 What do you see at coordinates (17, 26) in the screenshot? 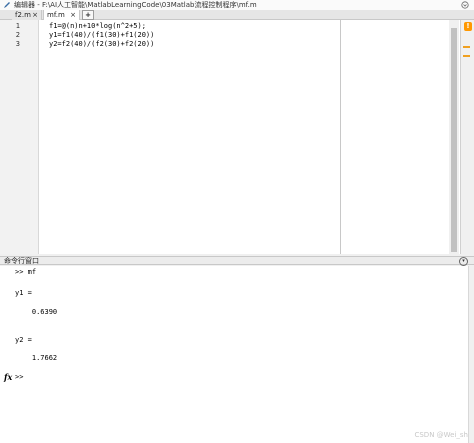
I see `line-number: 1` at bounding box center [17, 26].